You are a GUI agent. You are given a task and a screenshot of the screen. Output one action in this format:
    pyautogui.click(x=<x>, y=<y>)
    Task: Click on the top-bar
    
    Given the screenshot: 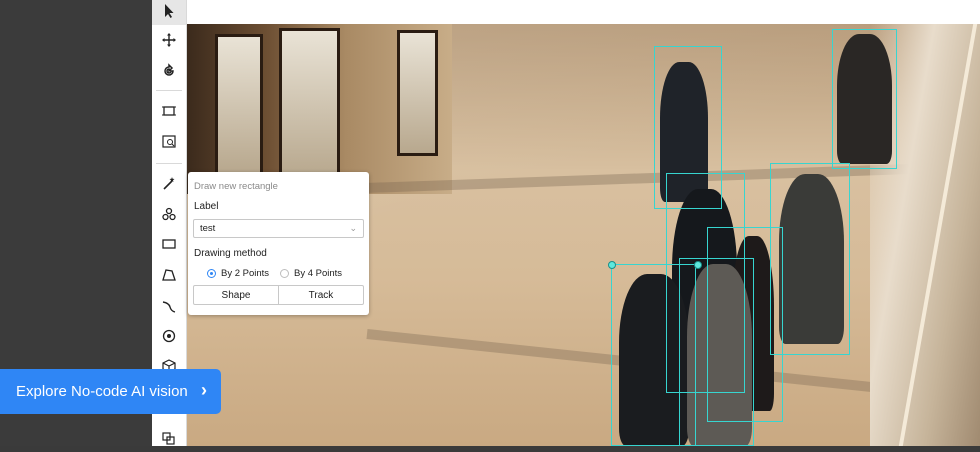 What is the action you would take?
    pyautogui.click(x=583, y=12)
    